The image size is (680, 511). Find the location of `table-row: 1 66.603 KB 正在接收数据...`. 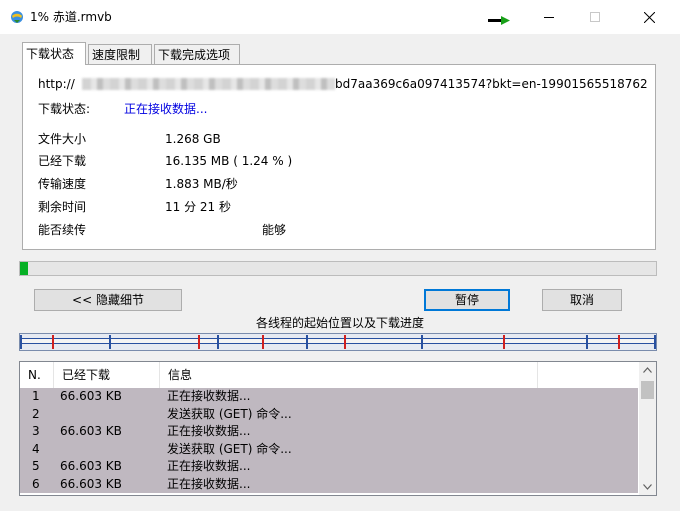

table-row: 1 66.603 KB 正在接收数据... is located at coordinates (329, 397).